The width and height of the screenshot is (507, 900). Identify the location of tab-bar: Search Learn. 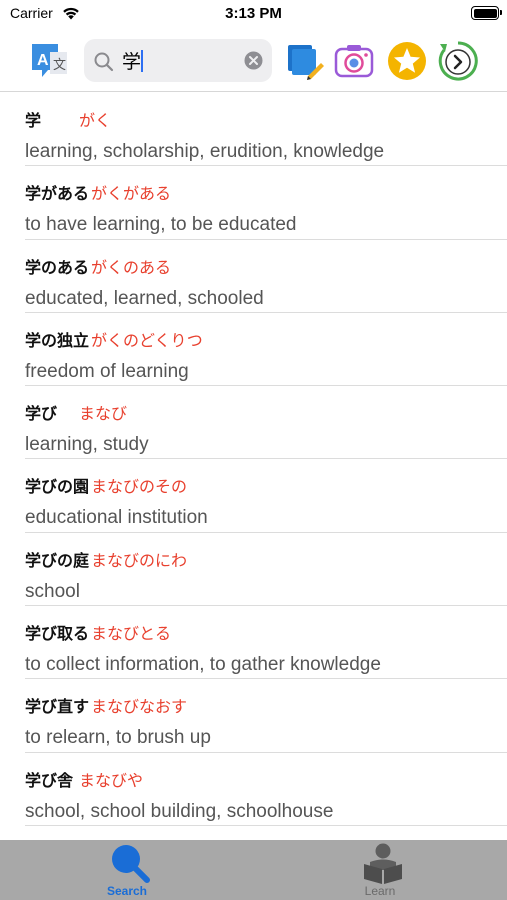
(253, 870).